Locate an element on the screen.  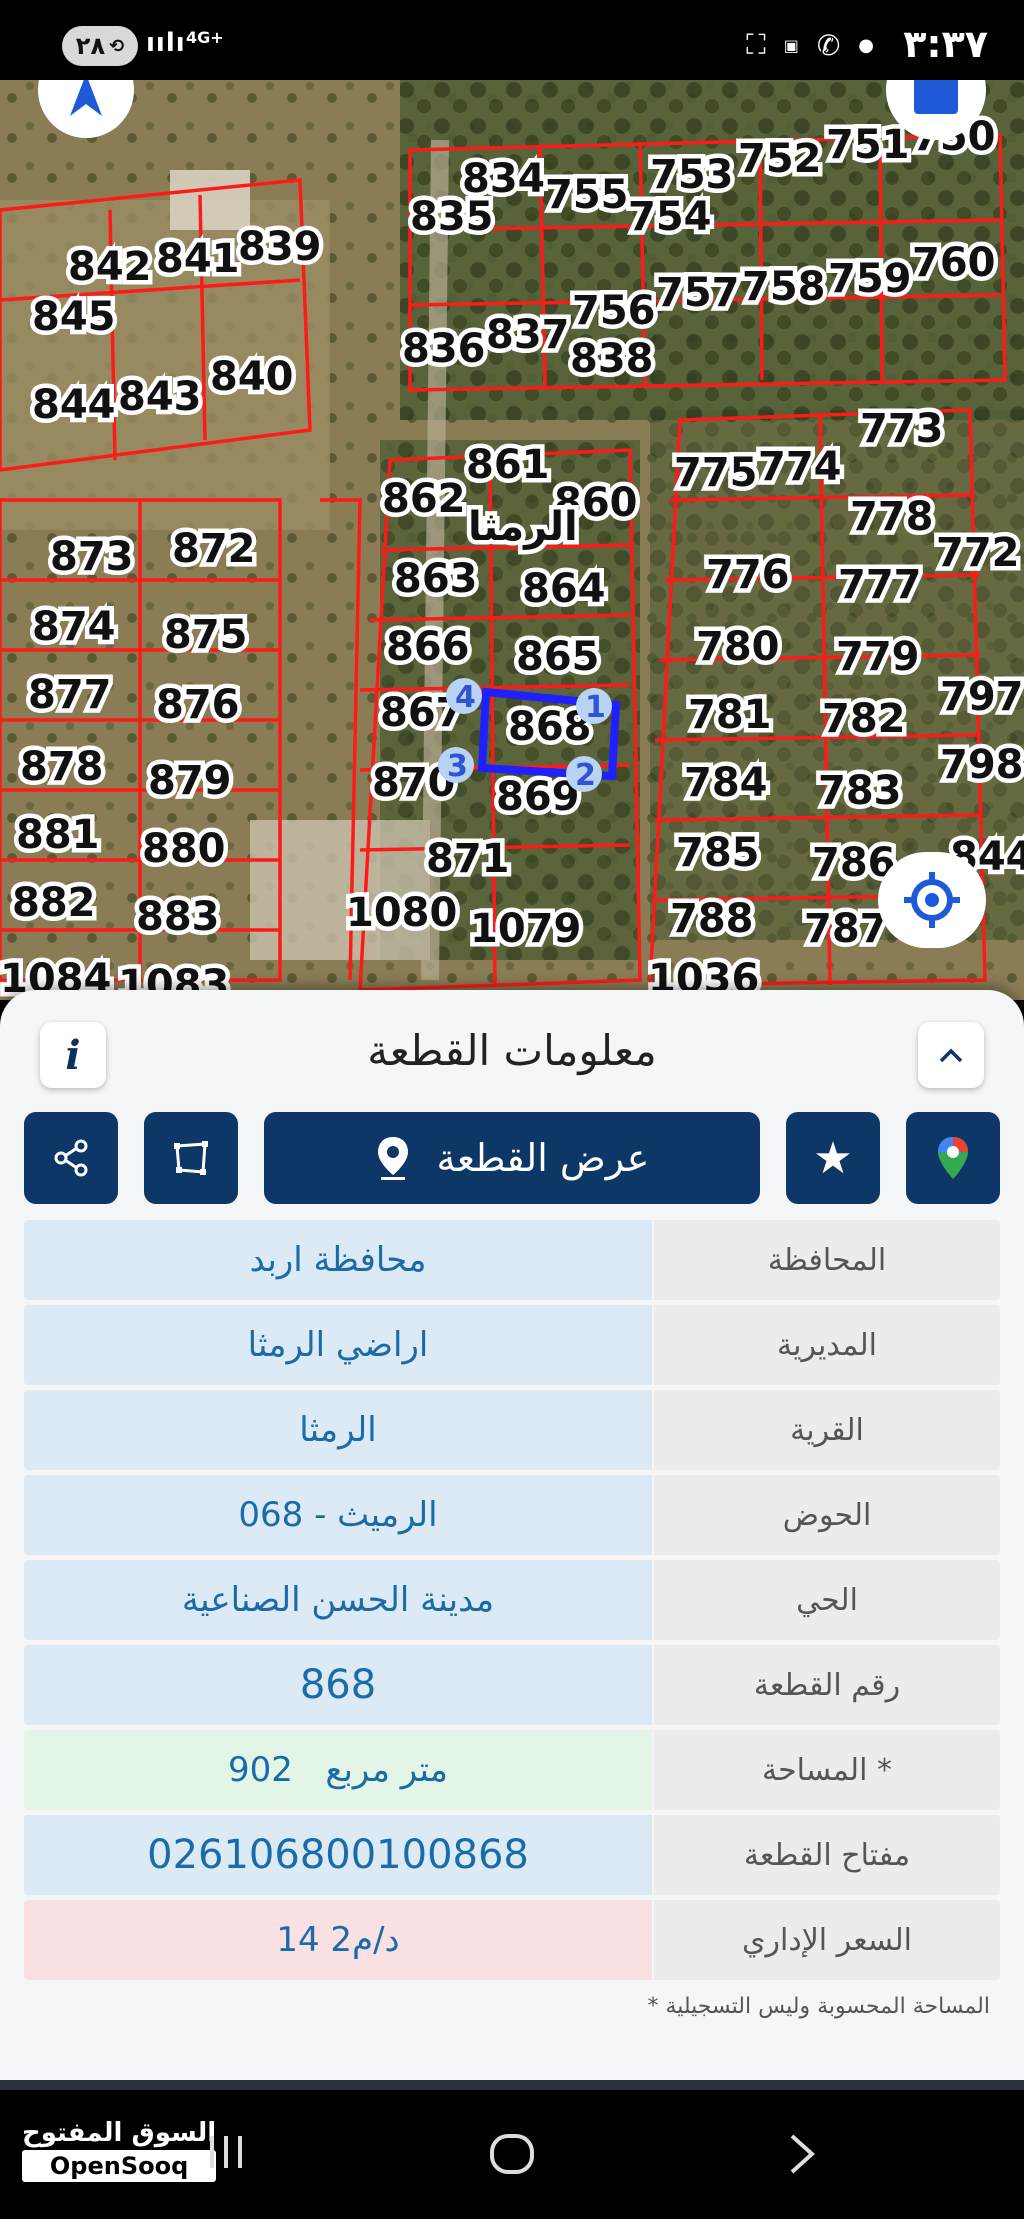
lot-label-798: 798 is located at coordinates (980, 765).